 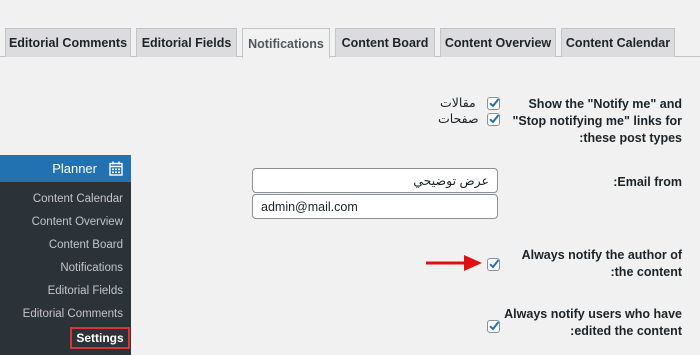 What do you see at coordinates (91, 268) in the screenshot?
I see `sidebar-item-notifications: Notifications` at bounding box center [91, 268].